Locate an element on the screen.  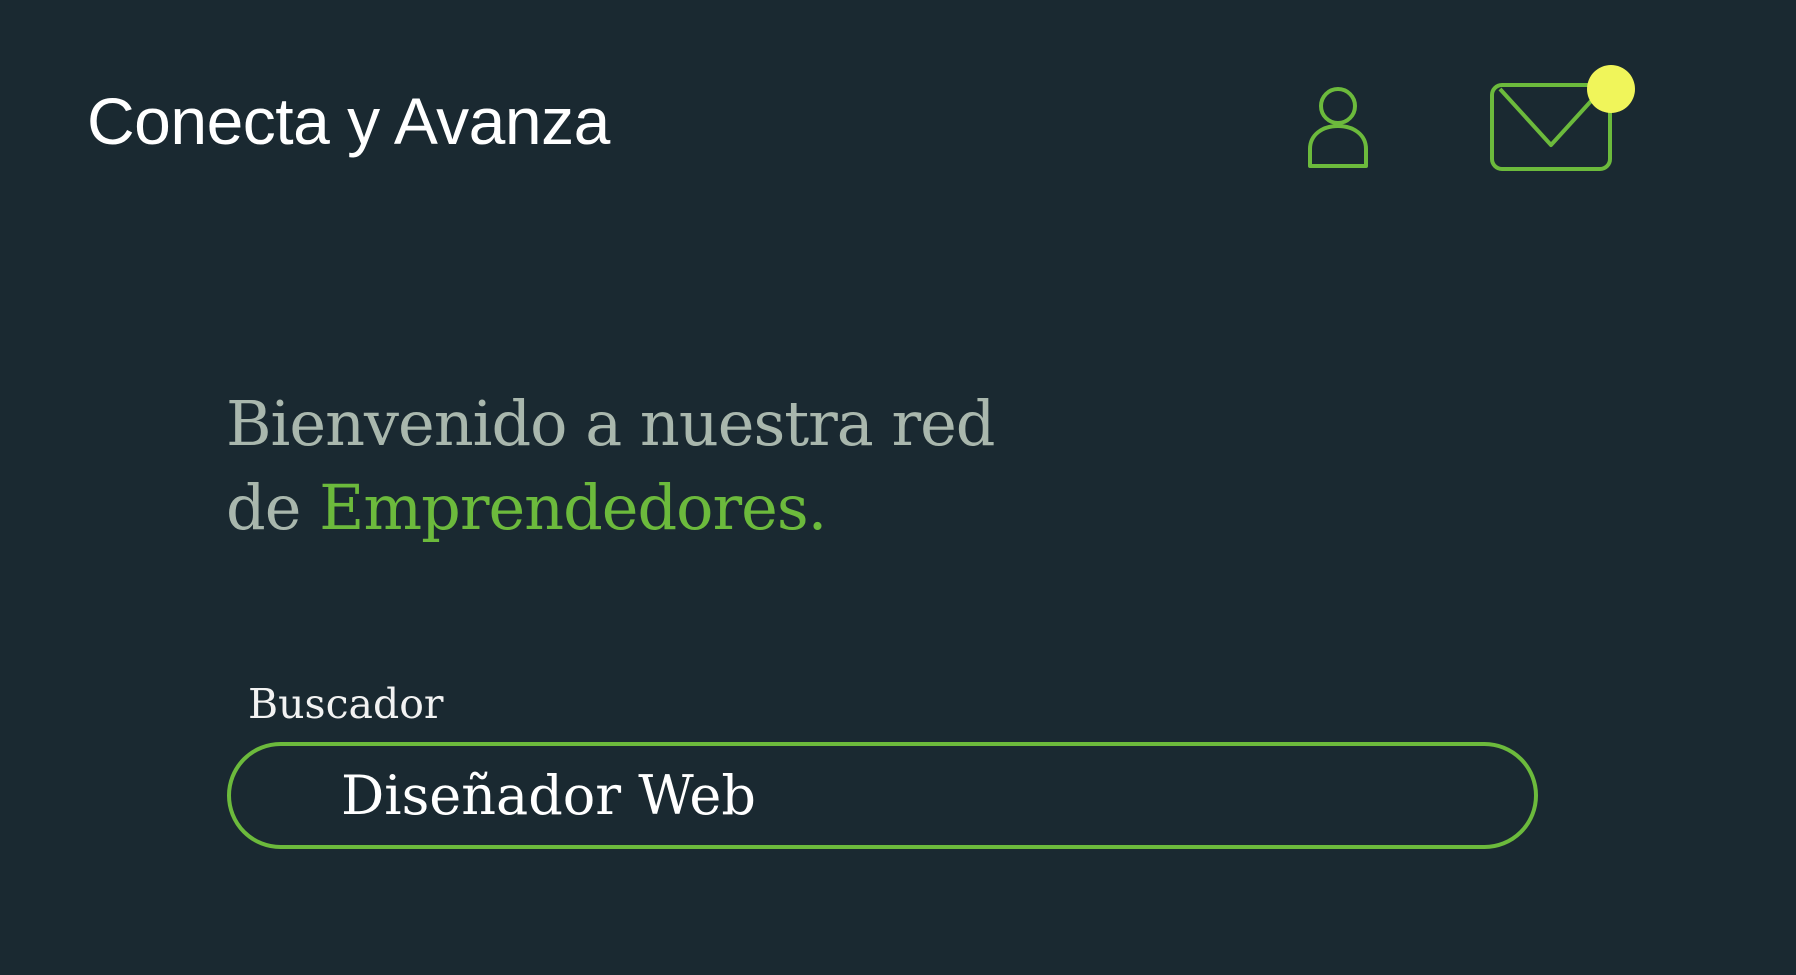
welcome-highlight: Emprendedores. is located at coordinates (573, 507).